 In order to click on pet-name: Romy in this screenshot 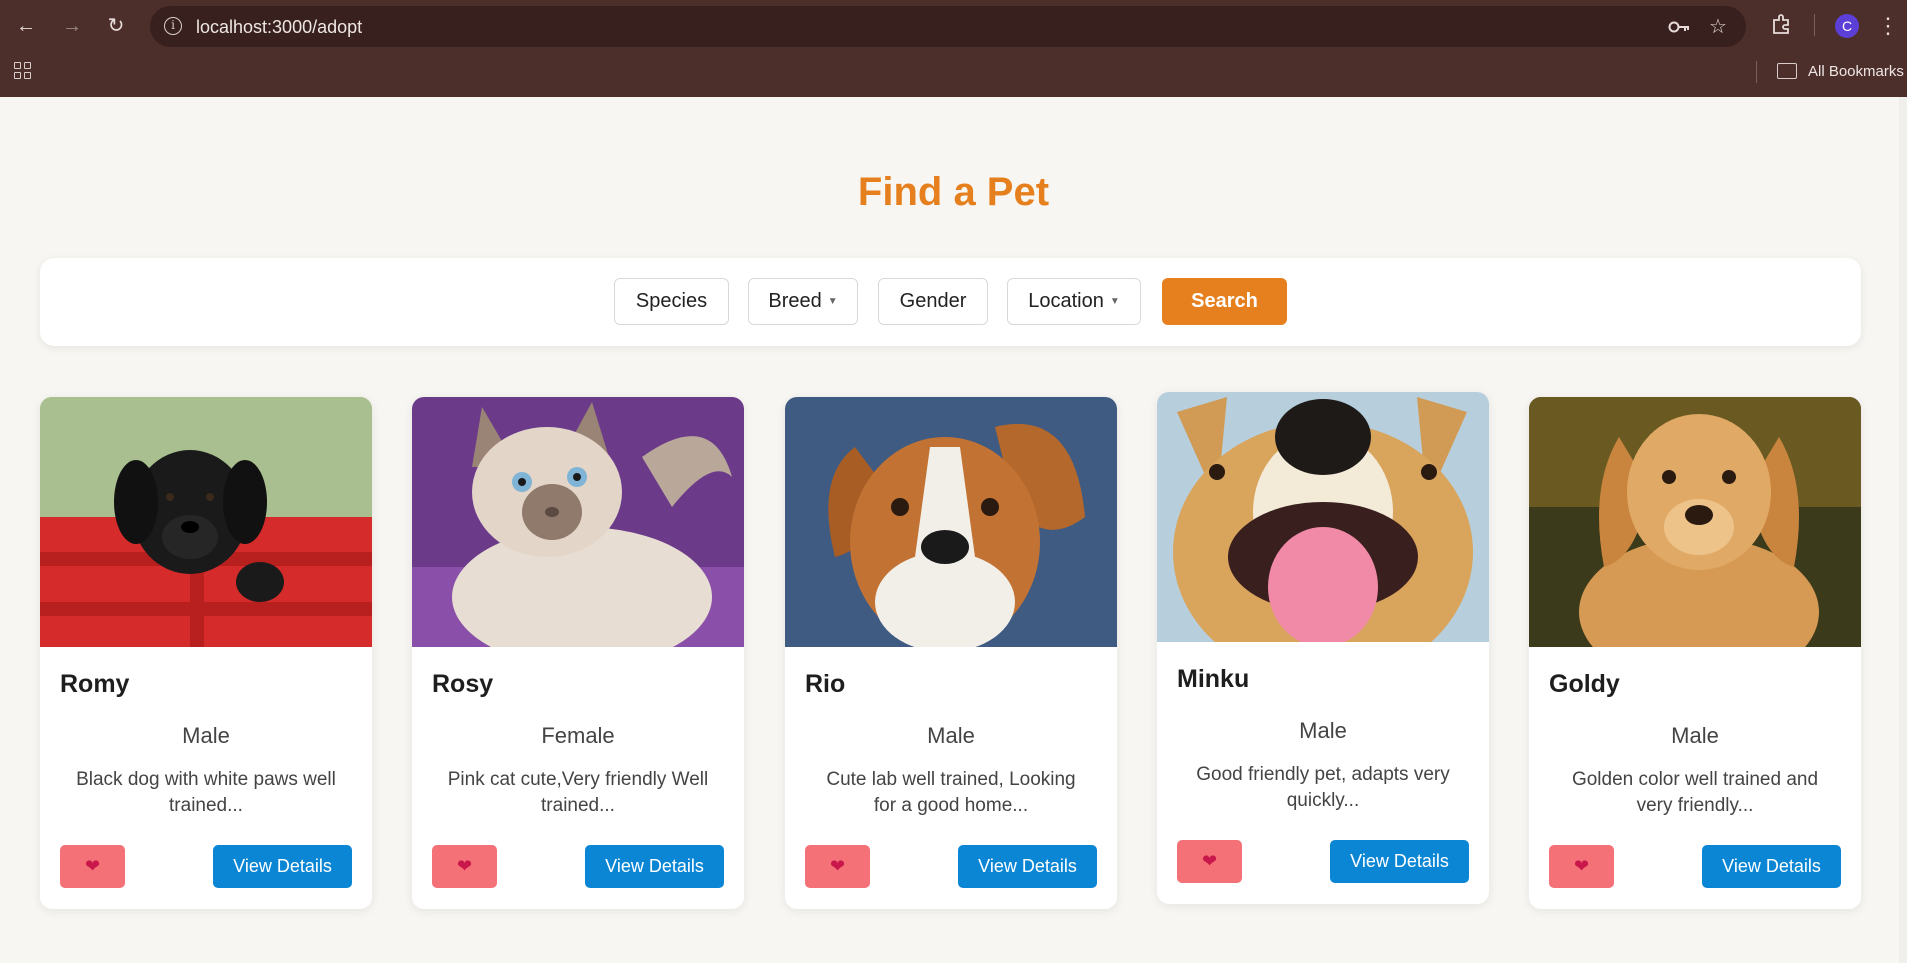, I will do `click(95, 684)`.